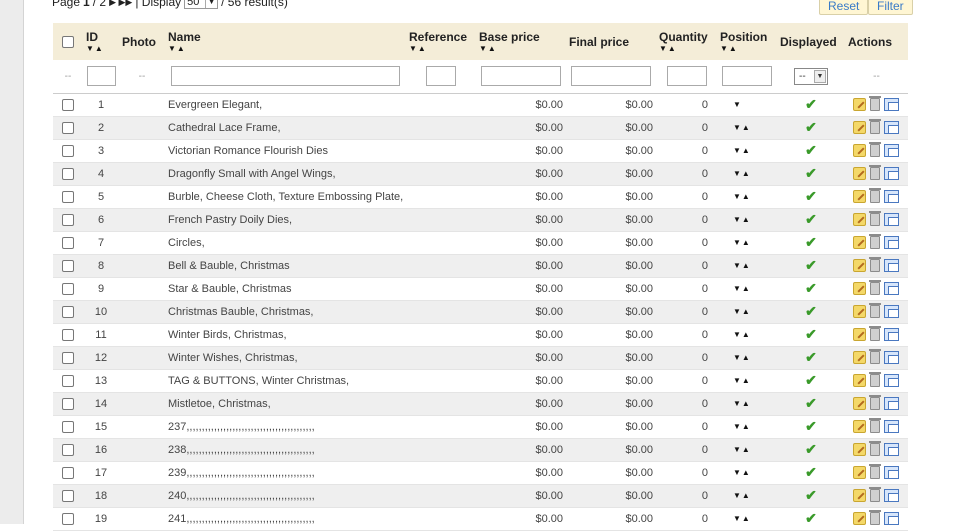  I want to click on product-id: 10, so click(101, 312).